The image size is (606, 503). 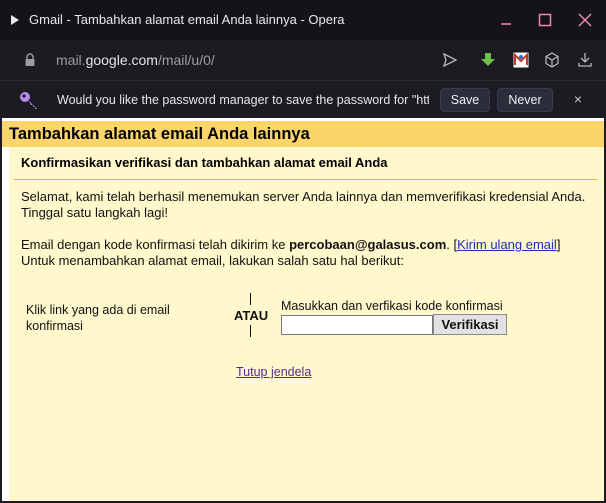 I want to click on sent-suffix: . [, so click(x=452, y=244).